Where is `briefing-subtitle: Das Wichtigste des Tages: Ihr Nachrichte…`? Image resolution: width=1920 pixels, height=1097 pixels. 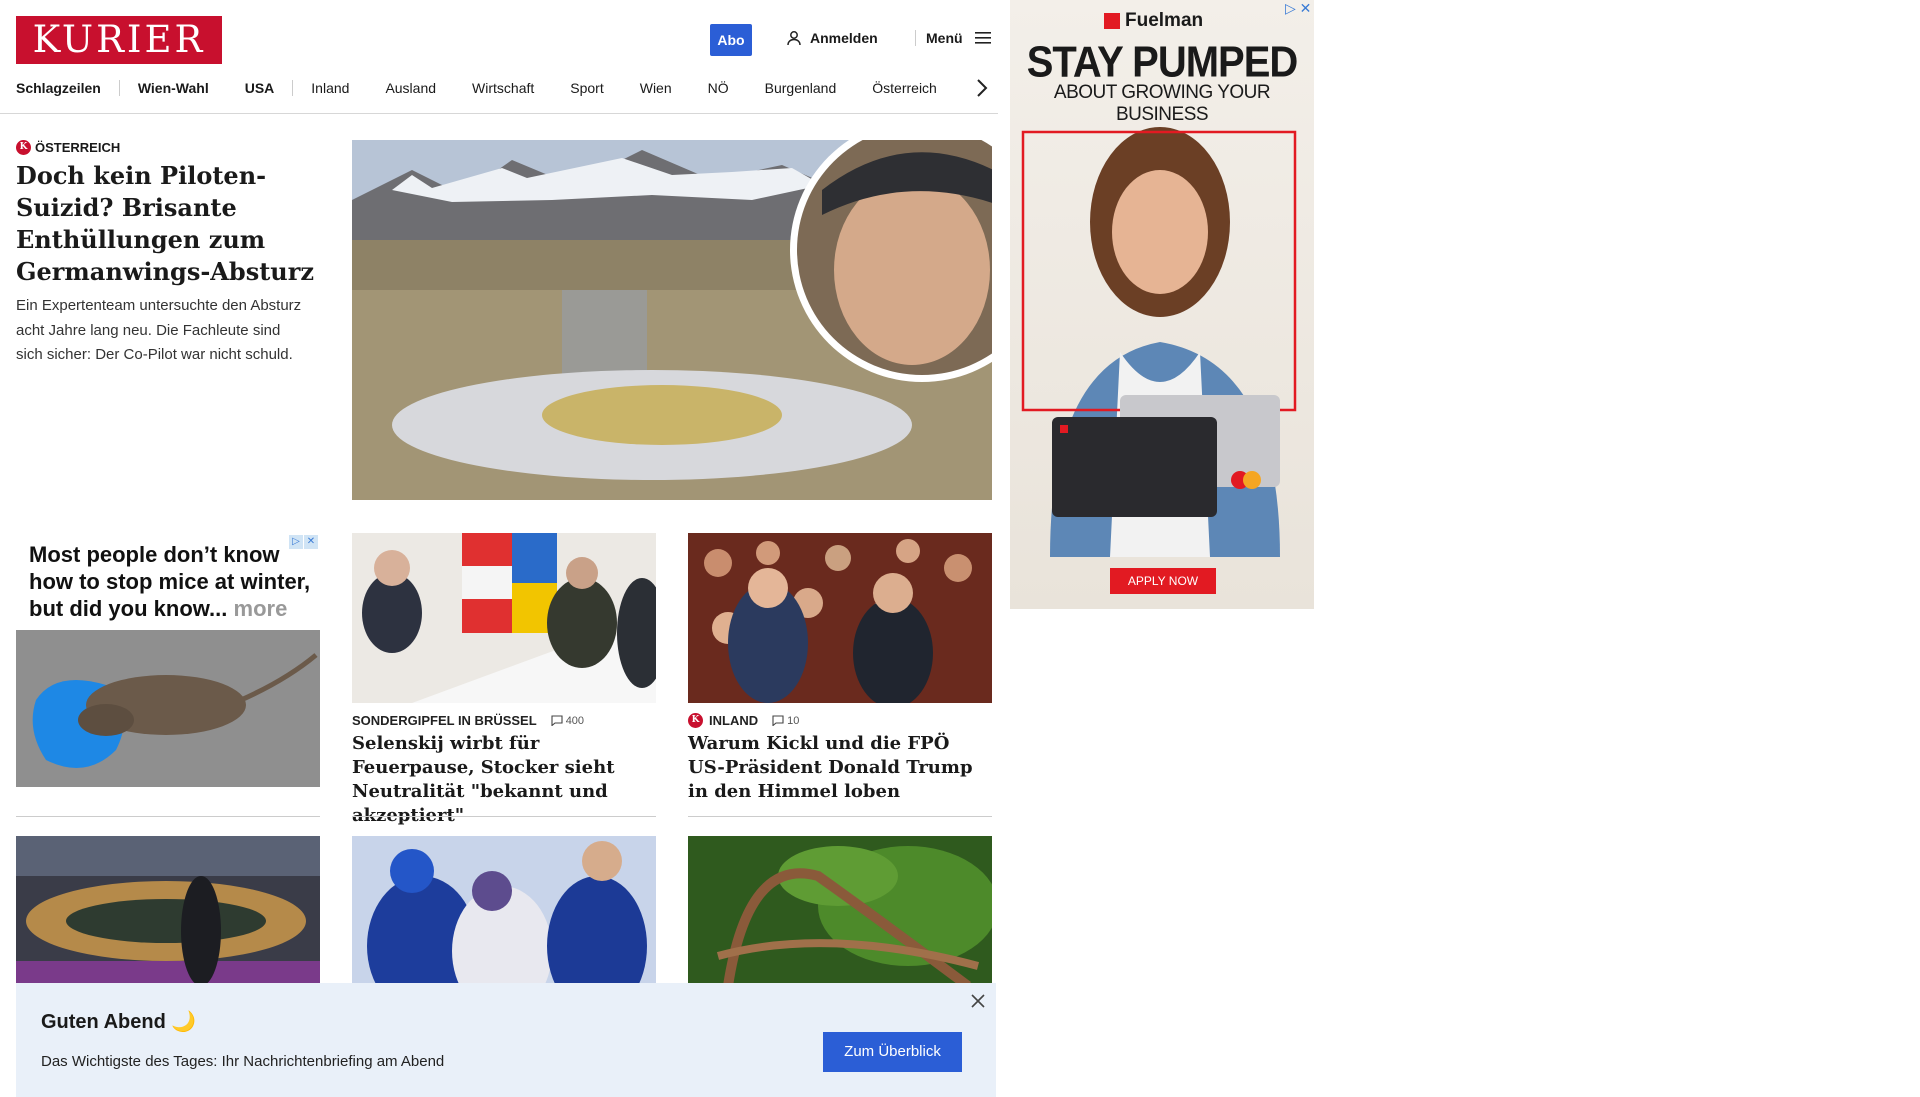
briefing-subtitle: Das Wichtigste des Tages: Ihr Nachrichte… is located at coordinates (243, 1061).